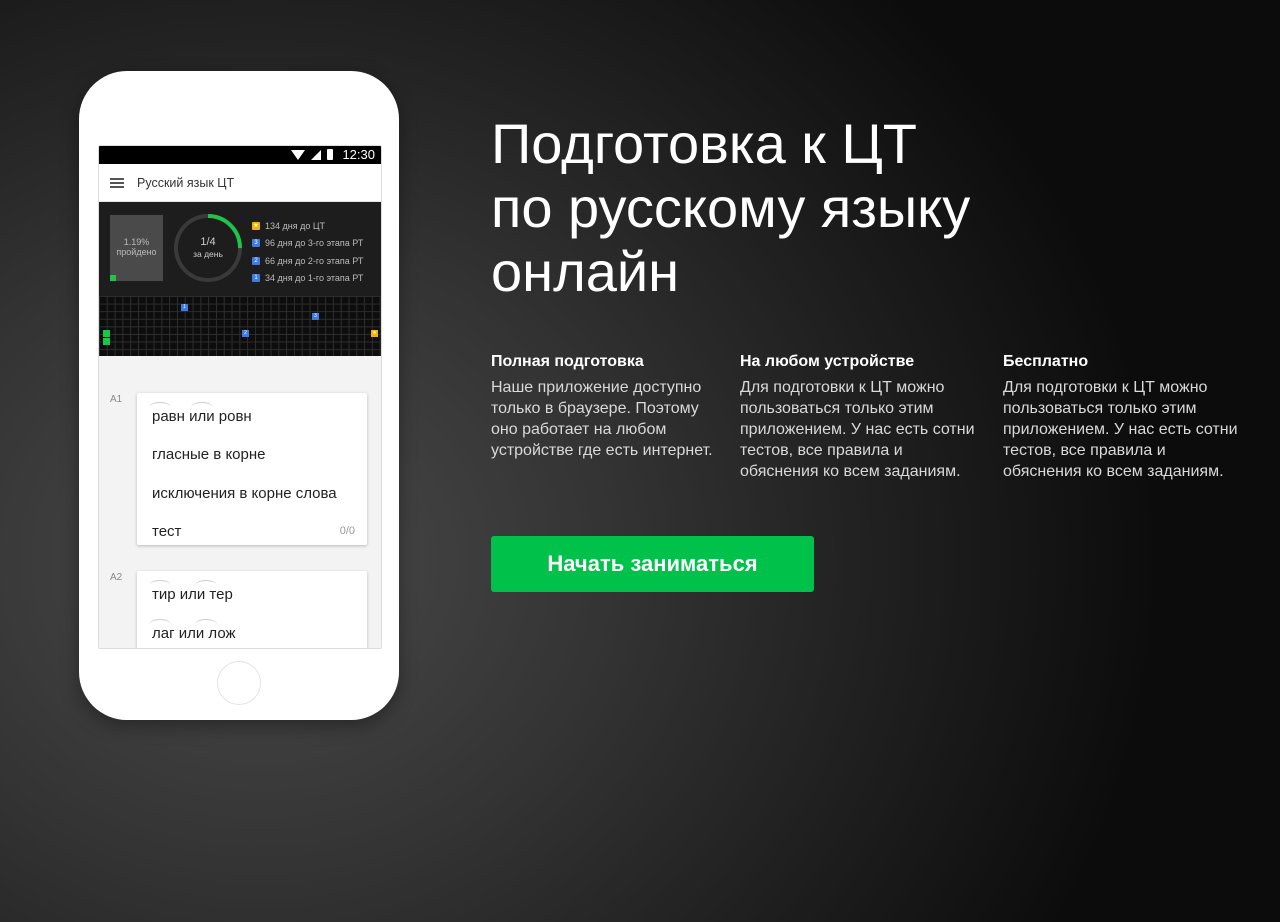  I want to click on stage-badge: 3, so click(256, 243).